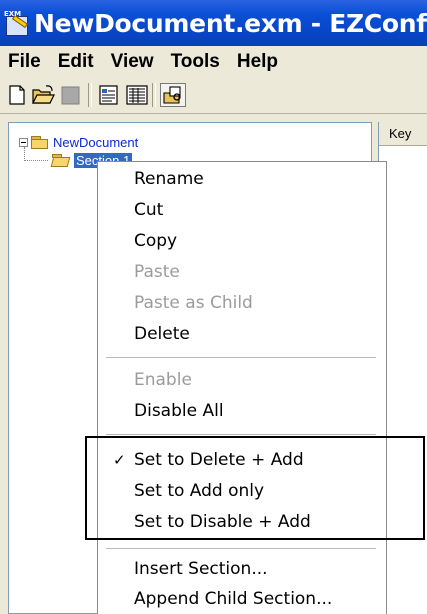 The width and height of the screenshot is (427, 614). What do you see at coordinates (76, 62) in the screenshot?
I see `menu-edit: Edit` at bounding box center [76, 62].